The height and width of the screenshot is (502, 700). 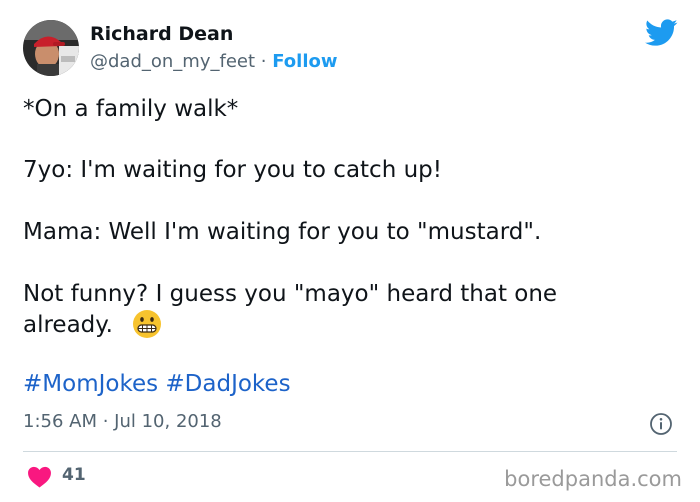 What do you see at coordinates (90, 384) in the screenshot?
I see `hashtag-momjokes: #MomJokes` at bounding box center [90, 384].